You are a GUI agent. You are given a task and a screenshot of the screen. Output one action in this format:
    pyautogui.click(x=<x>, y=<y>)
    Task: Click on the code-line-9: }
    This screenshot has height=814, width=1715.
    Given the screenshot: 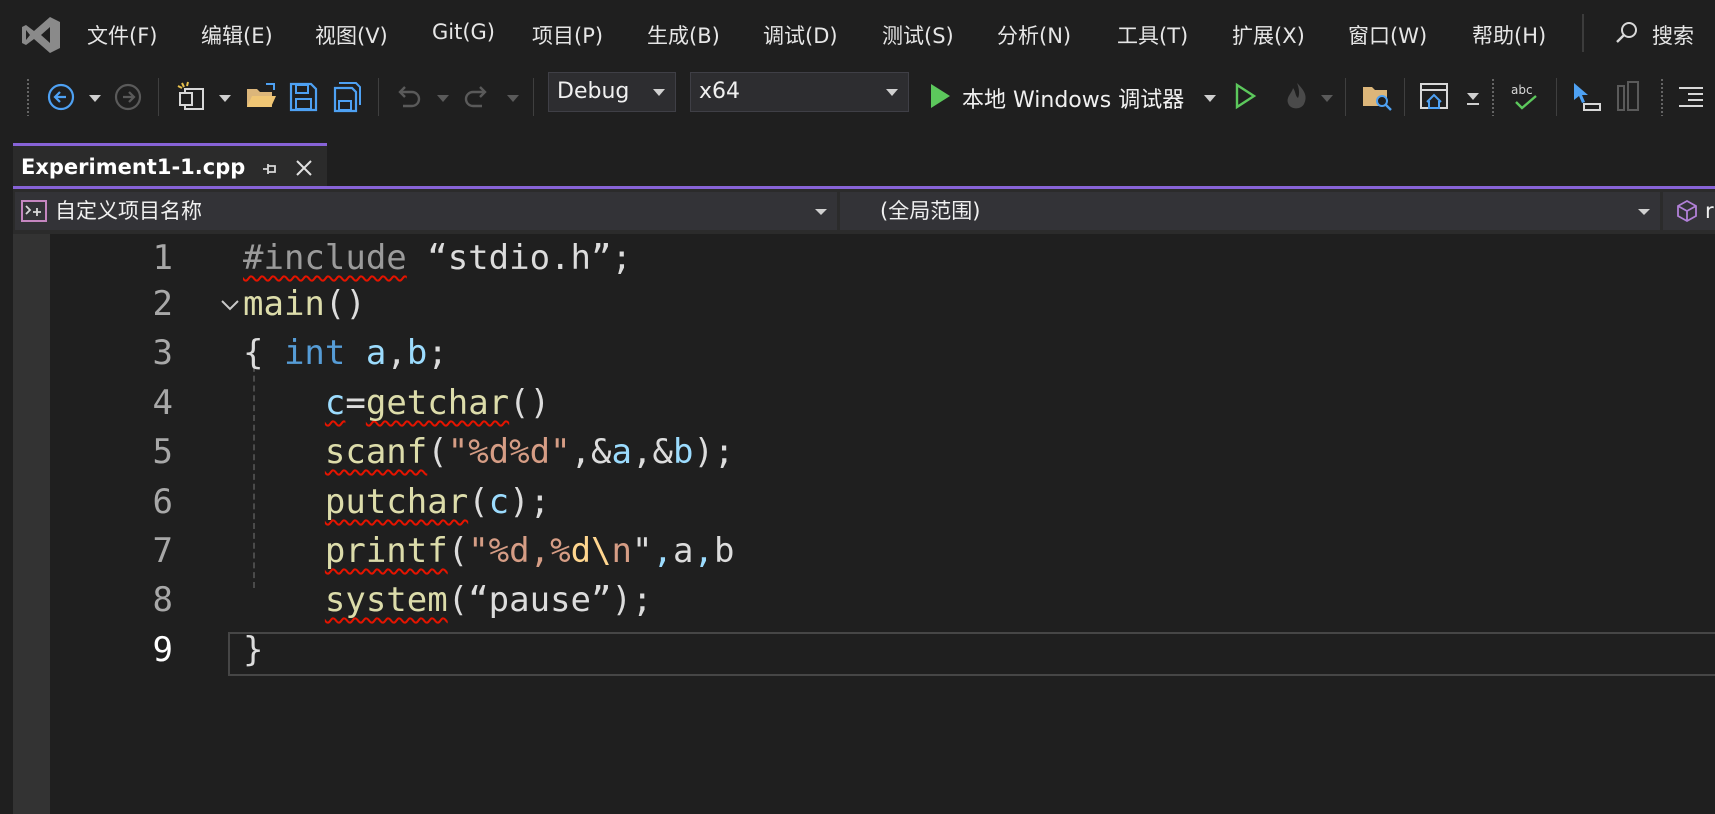 What is the action you would take?
    pyautogui.click(x=253, y=650)
    